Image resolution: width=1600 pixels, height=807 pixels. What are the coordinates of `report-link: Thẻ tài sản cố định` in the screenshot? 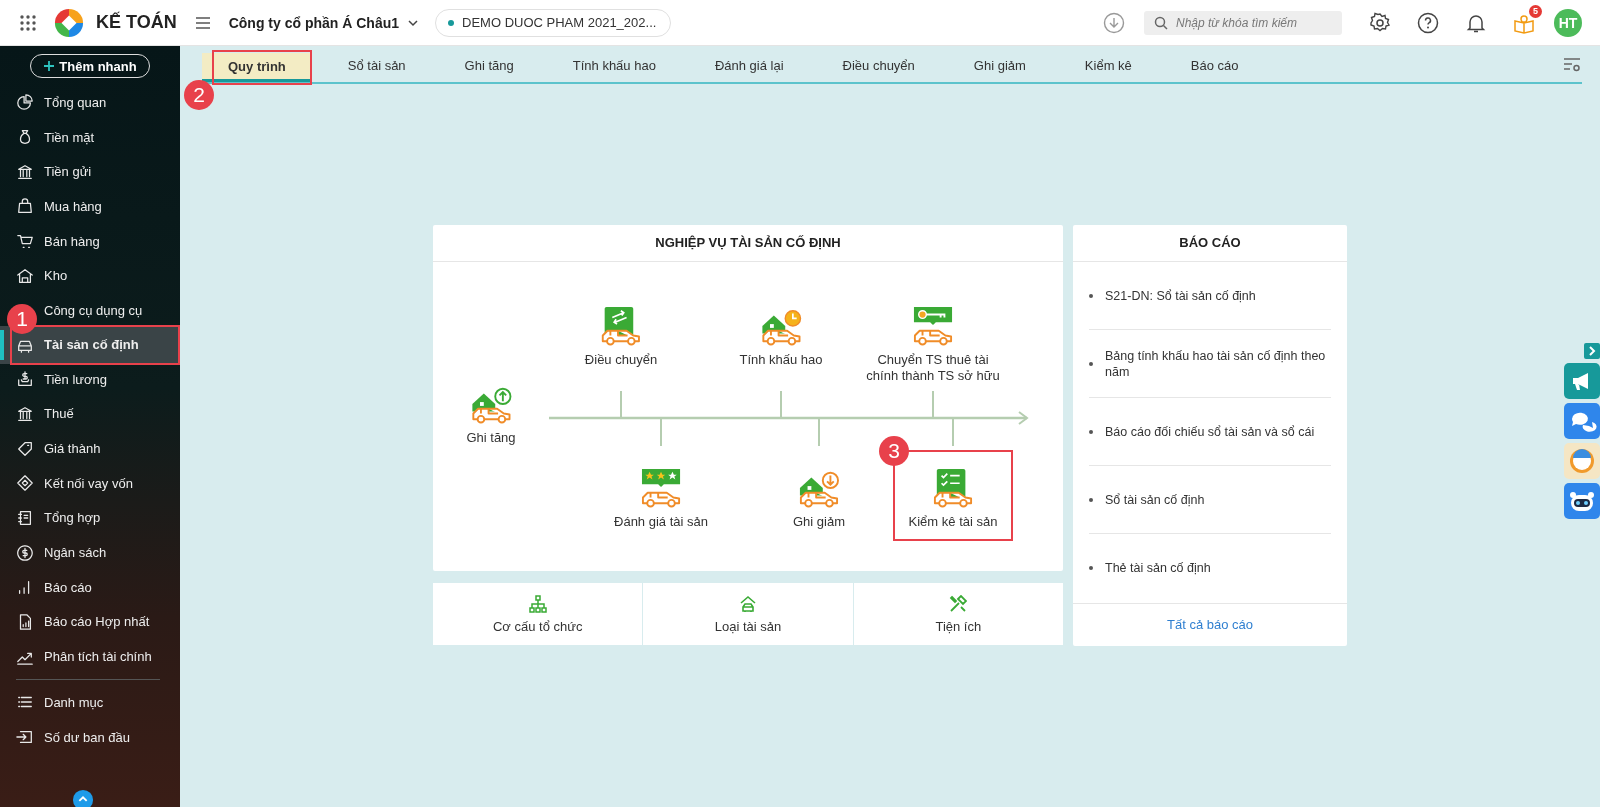 It's located at (1158, 567).